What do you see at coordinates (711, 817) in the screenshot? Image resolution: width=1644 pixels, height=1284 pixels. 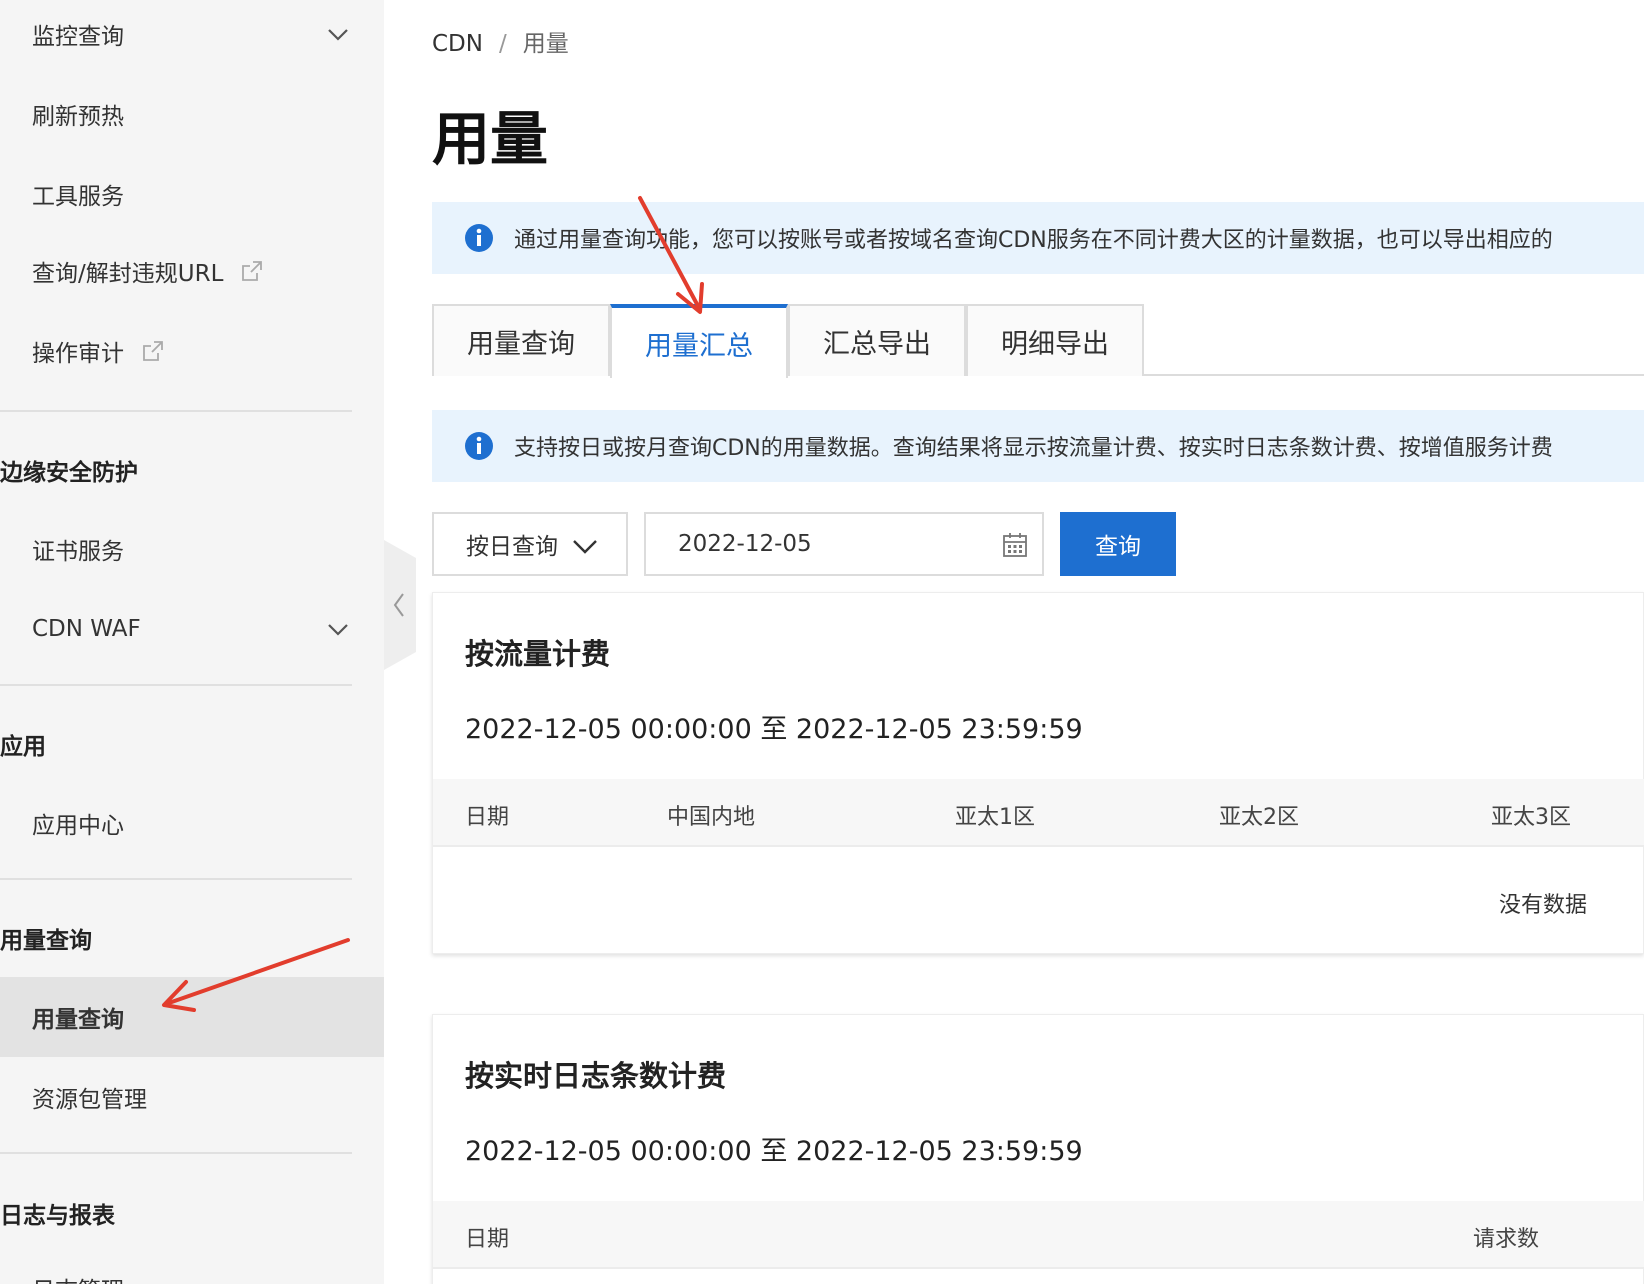 I see `column-header-mainland-china: 中国内地` at bounding box center [711, 817].